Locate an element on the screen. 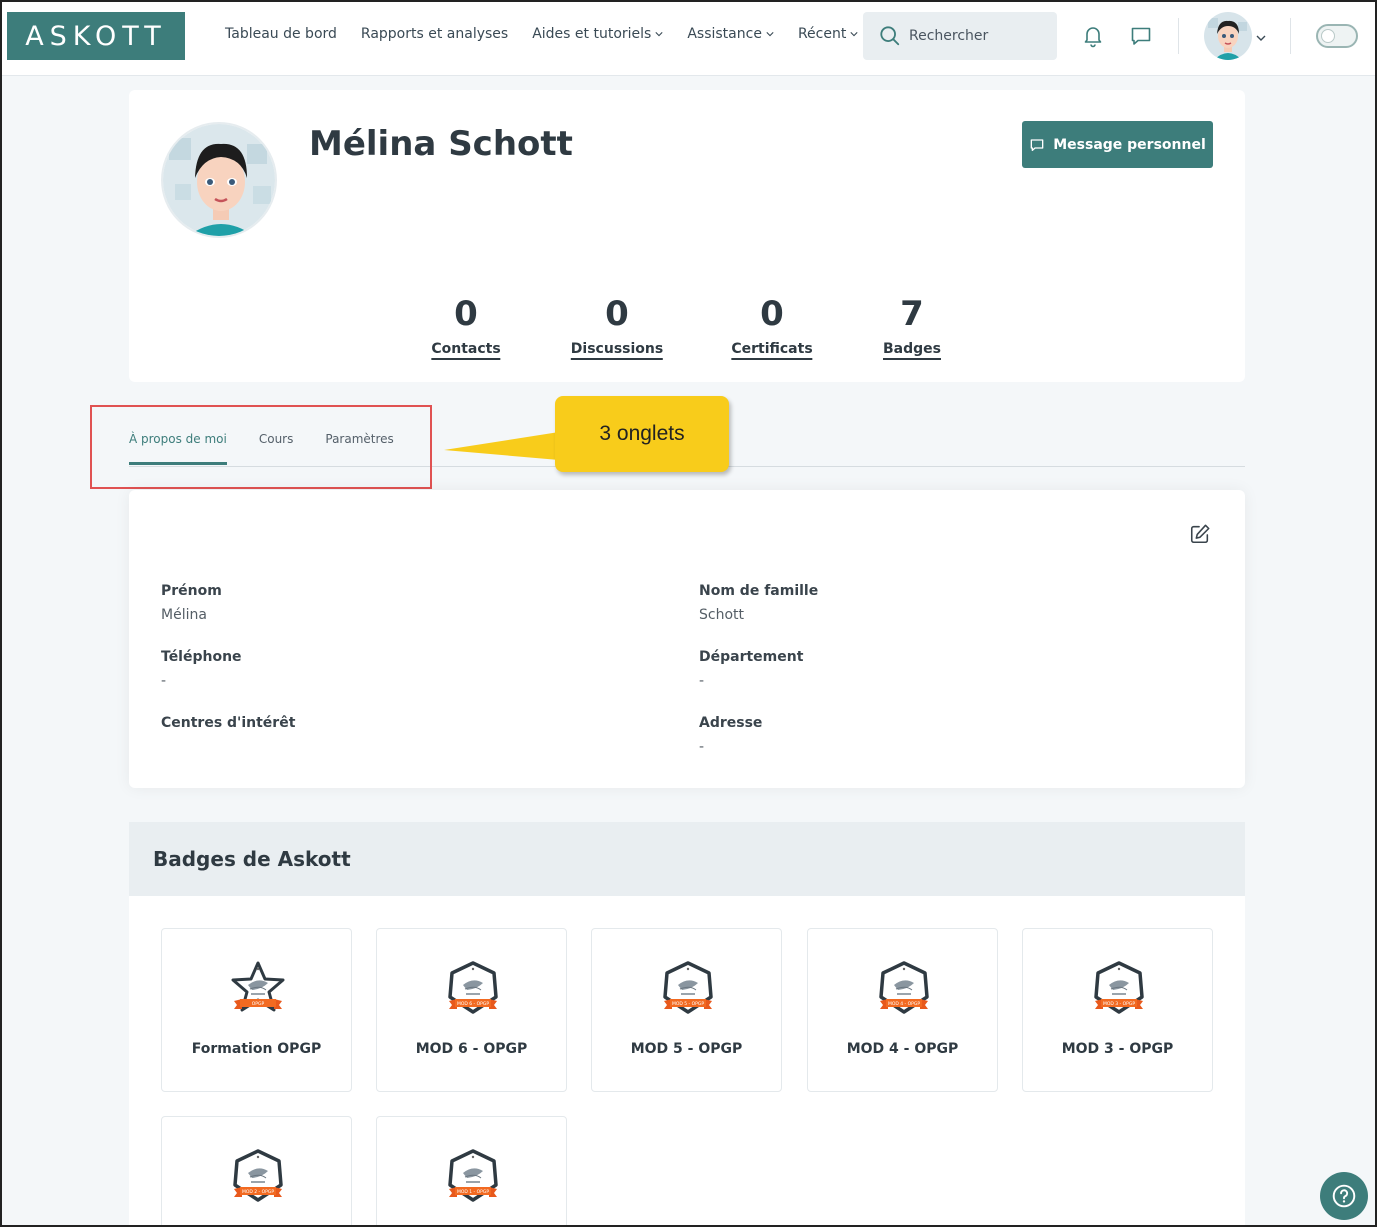 Image resolution: width=1377 pixels, height=1227 pixels. badge-card: MOD 4 - OPGP MOD 4 - OPGP is located at coordinates (902, 1010).